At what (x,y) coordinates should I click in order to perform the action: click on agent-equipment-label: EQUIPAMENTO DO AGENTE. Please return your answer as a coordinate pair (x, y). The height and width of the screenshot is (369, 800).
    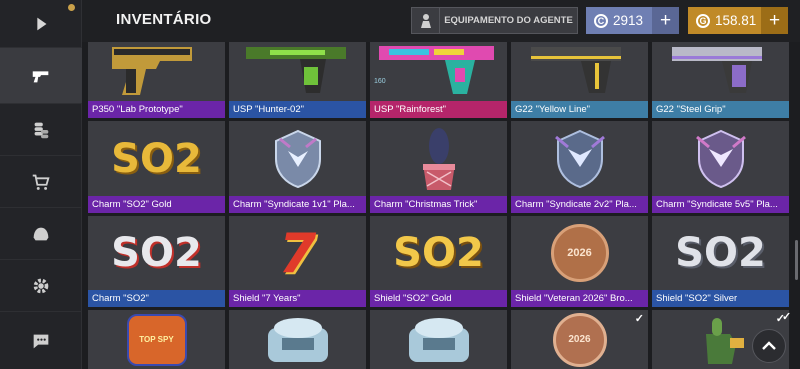
    Looking at the image, I should click on (508, 20).